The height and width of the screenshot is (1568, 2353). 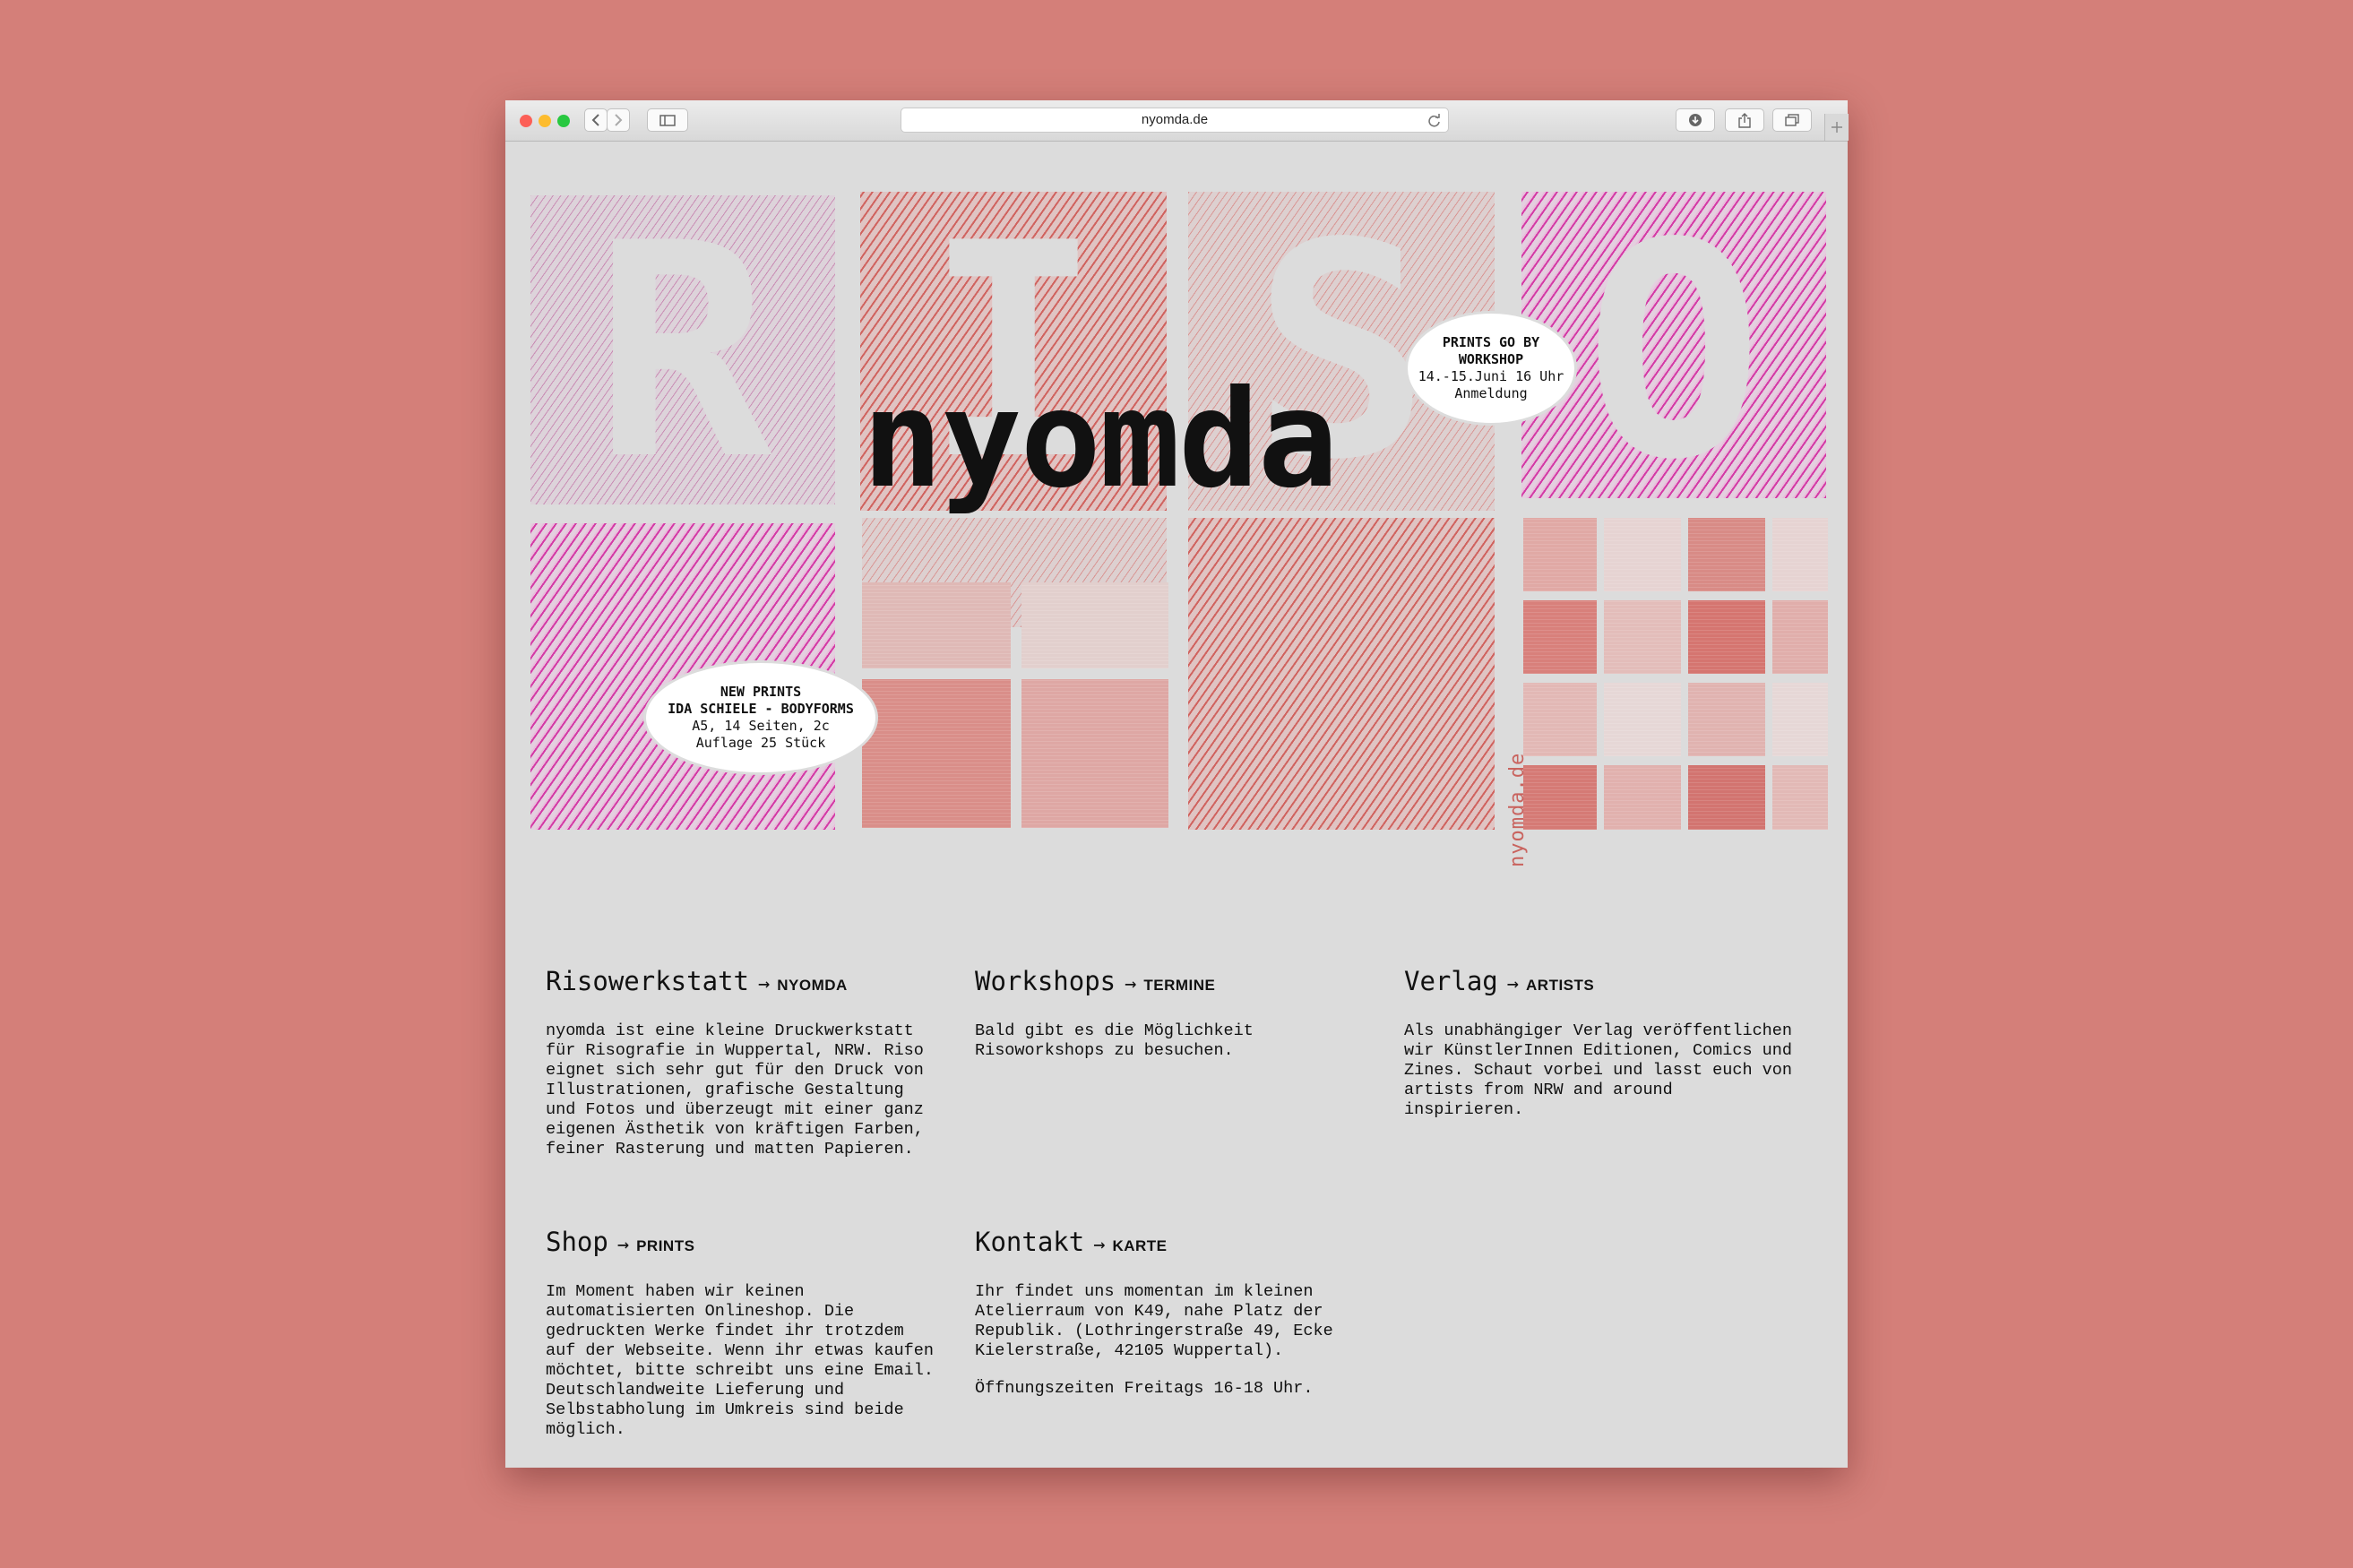 What do you see at coordinates (1140, 1245) in the screenshot?
I see `link-karte: KARTE` at bounding box center [1140, 1245].